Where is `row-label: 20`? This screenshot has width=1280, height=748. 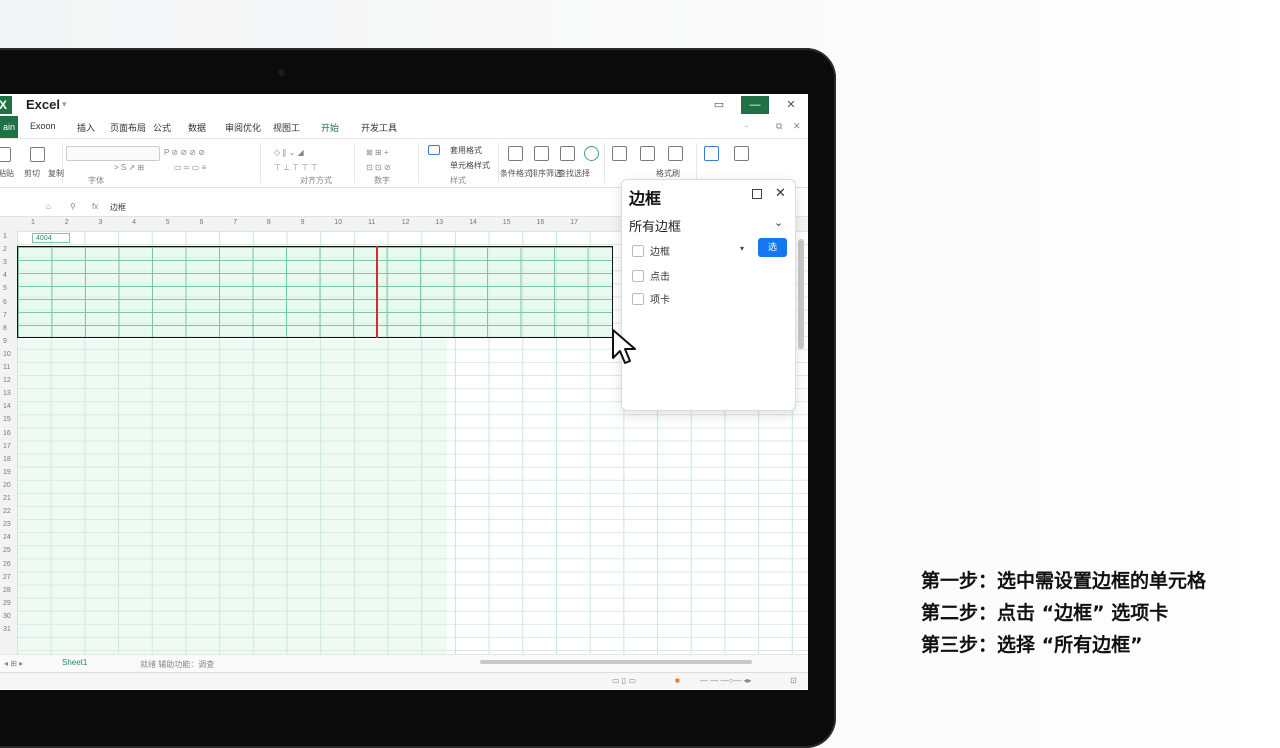 row-label: 20 is located at coordinates (7, 485).